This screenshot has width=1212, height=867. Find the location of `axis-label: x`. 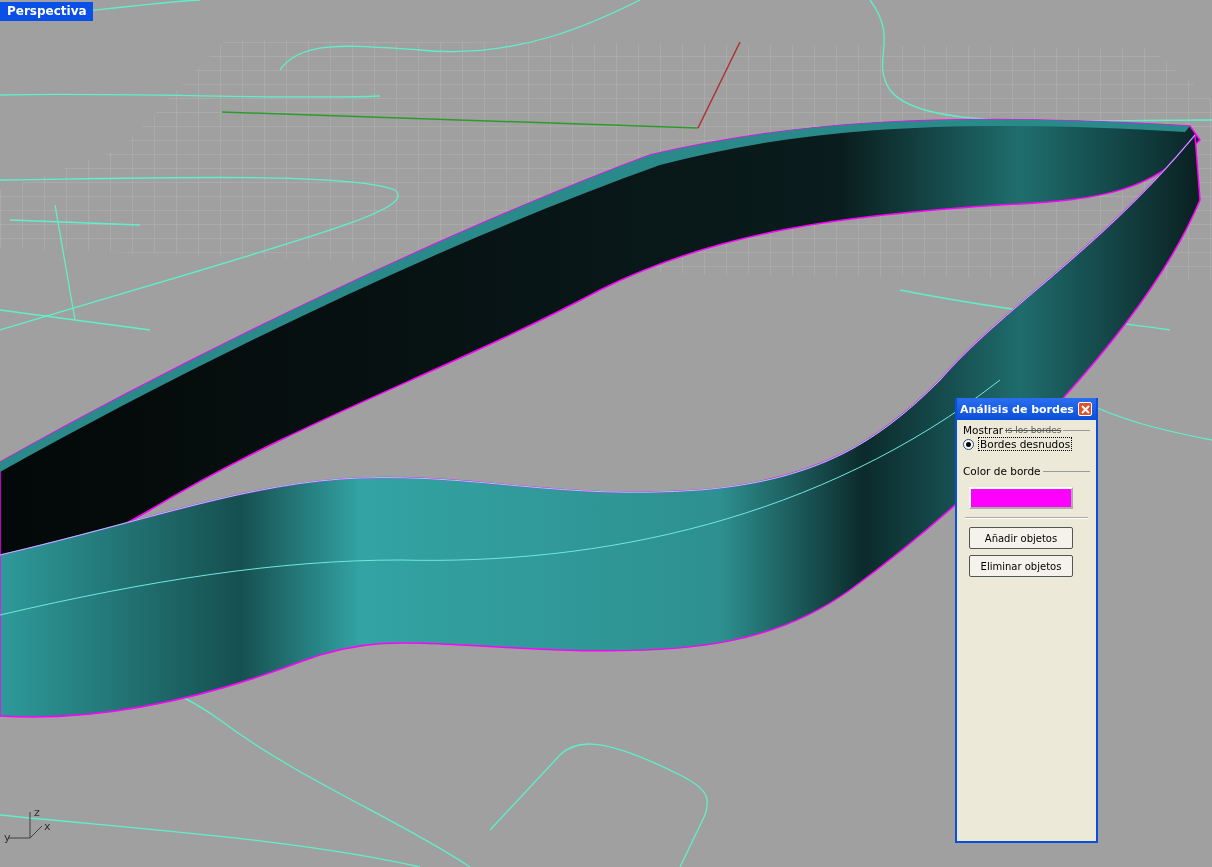

axis-label: x is located at coordinates (47, 826).